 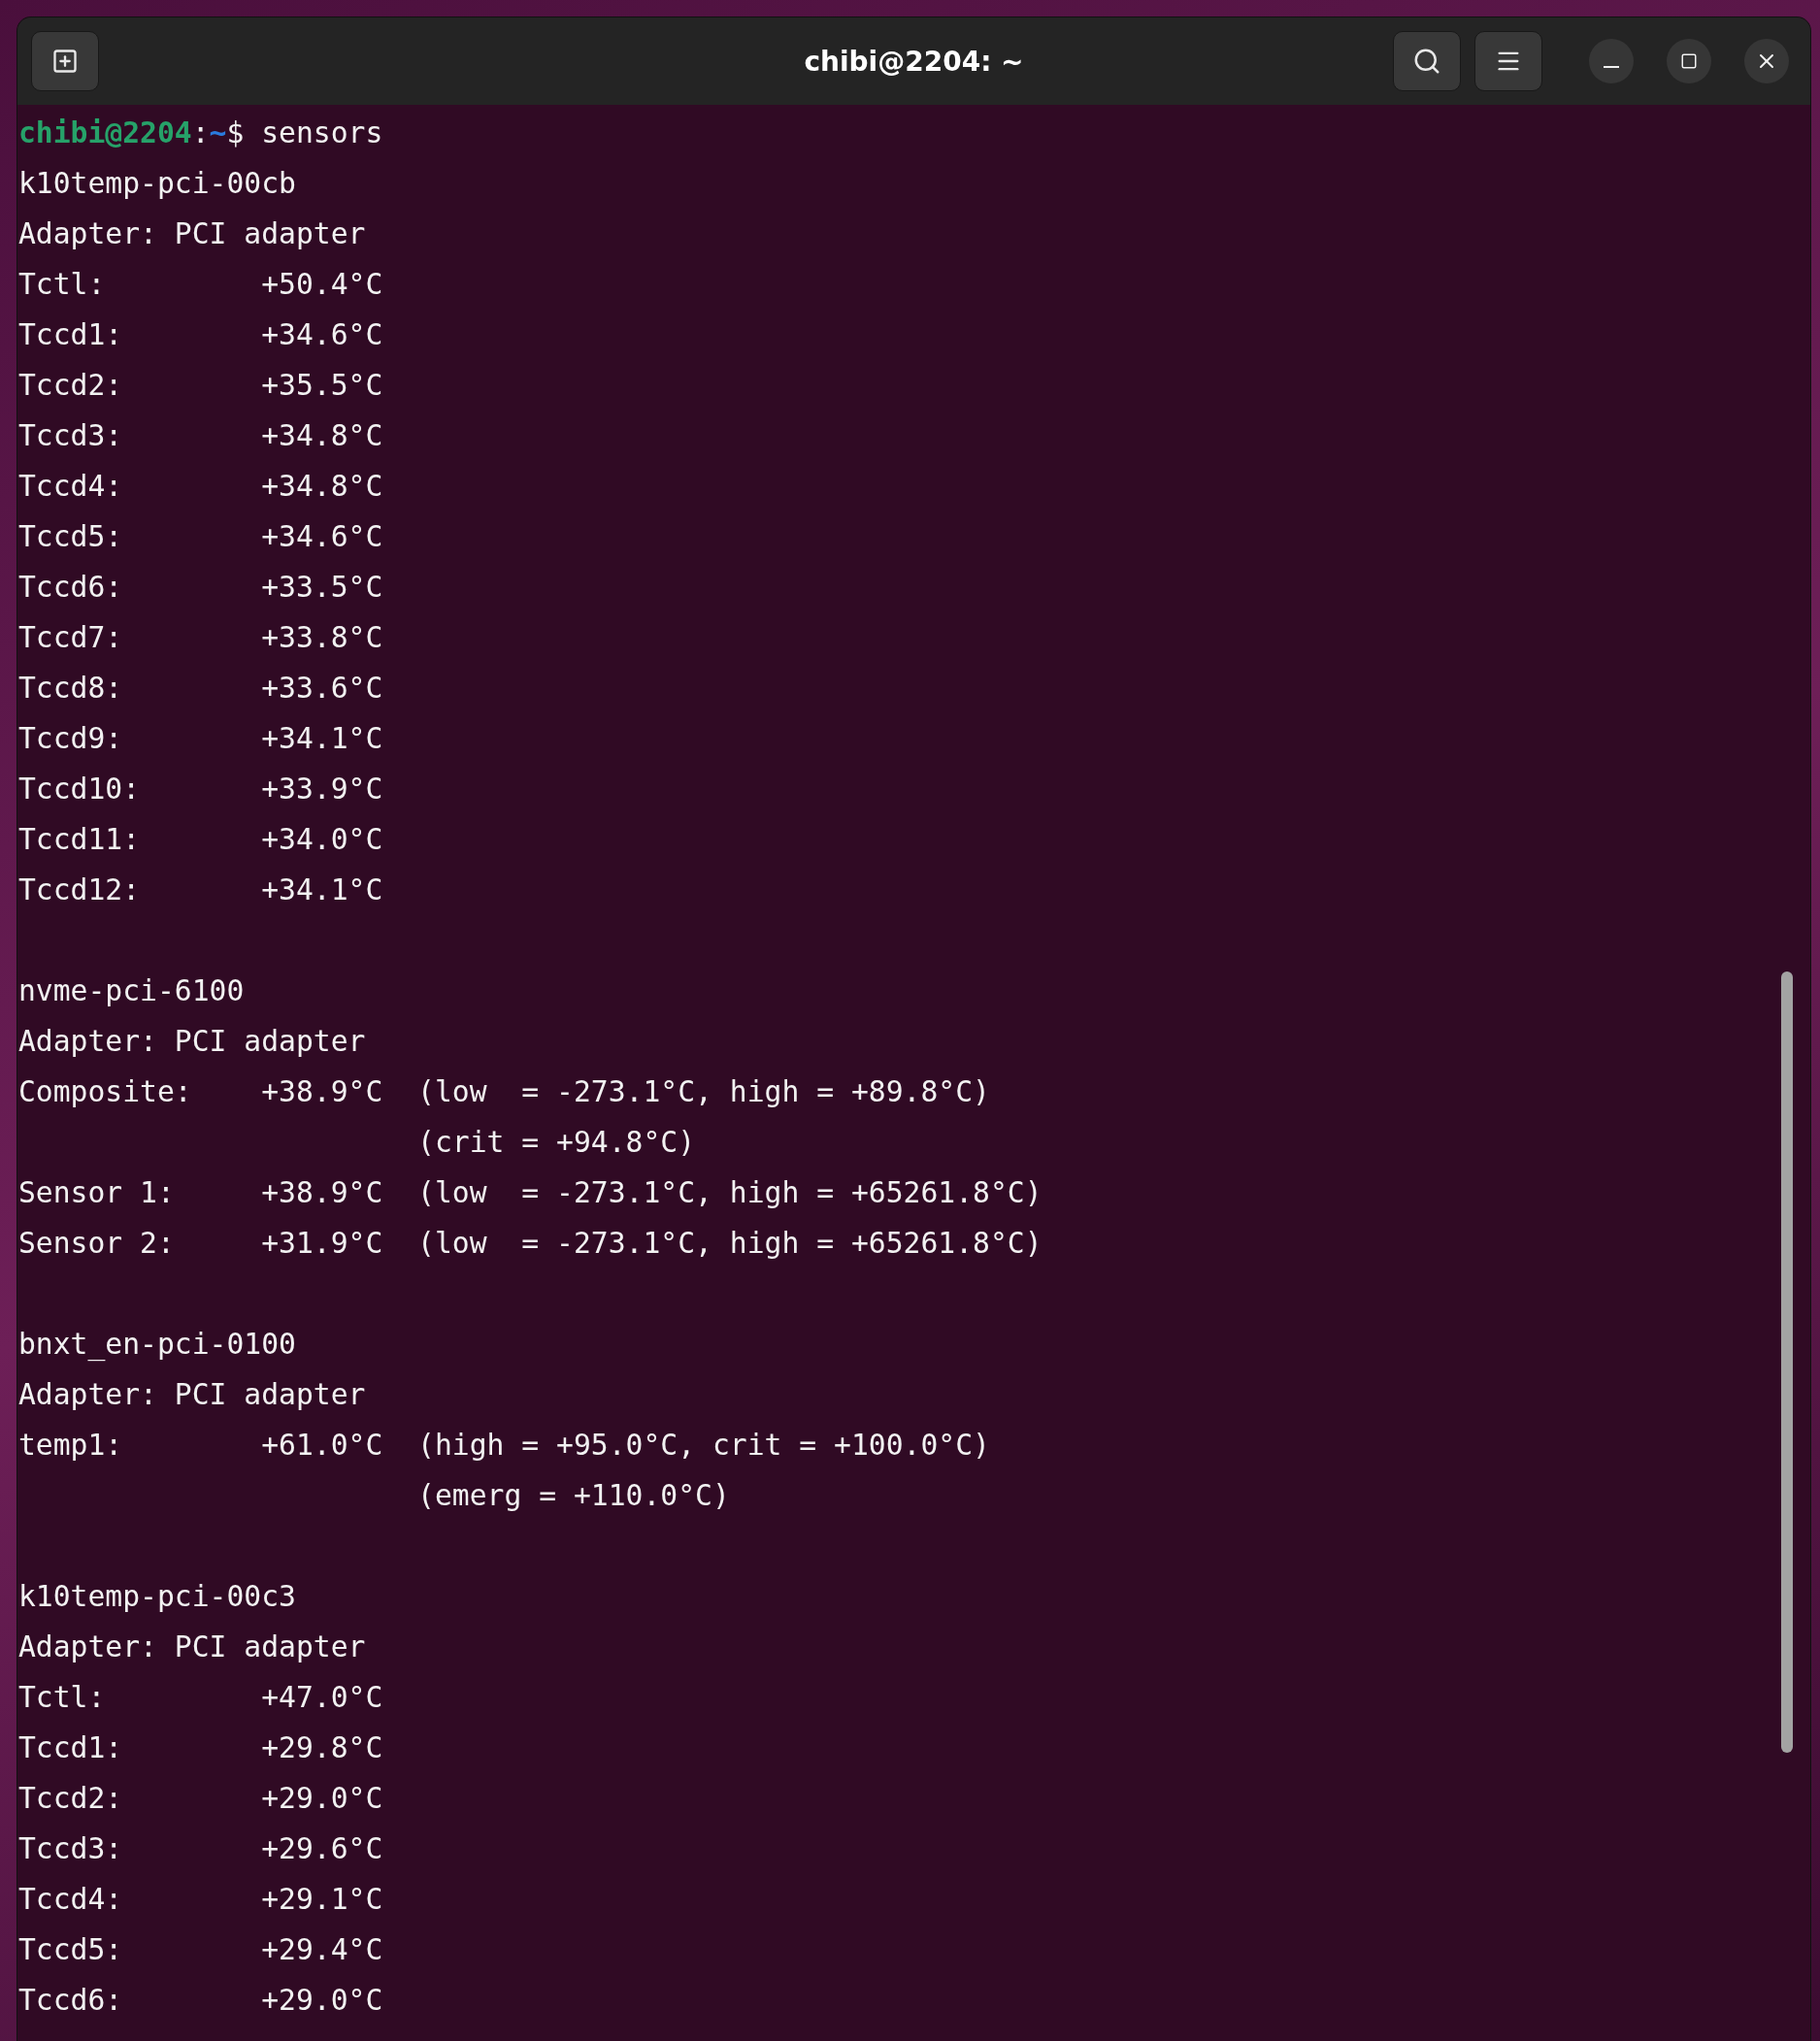 I want to click on output-line: k10temp-pci-00cb, so click(x=157, y=183).